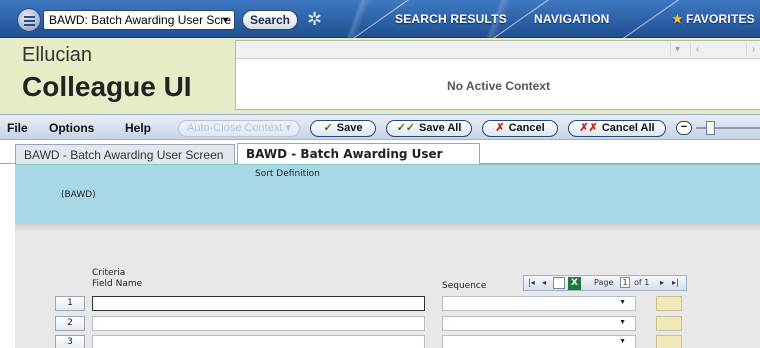 The height and width of the screenshot is (348, 760). I want to click on nav-tab-favorites: ★ FAVORITES, so click(713, 19).